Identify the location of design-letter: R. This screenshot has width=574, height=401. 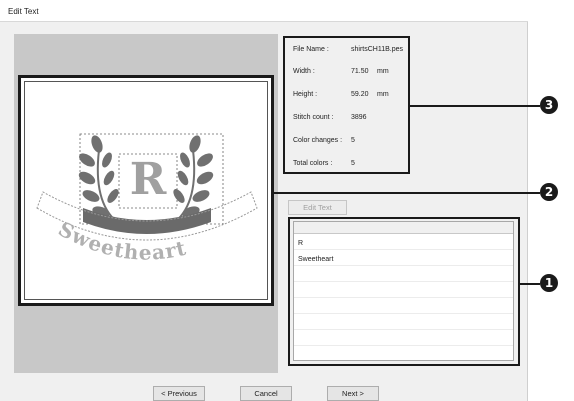
(148, 179).